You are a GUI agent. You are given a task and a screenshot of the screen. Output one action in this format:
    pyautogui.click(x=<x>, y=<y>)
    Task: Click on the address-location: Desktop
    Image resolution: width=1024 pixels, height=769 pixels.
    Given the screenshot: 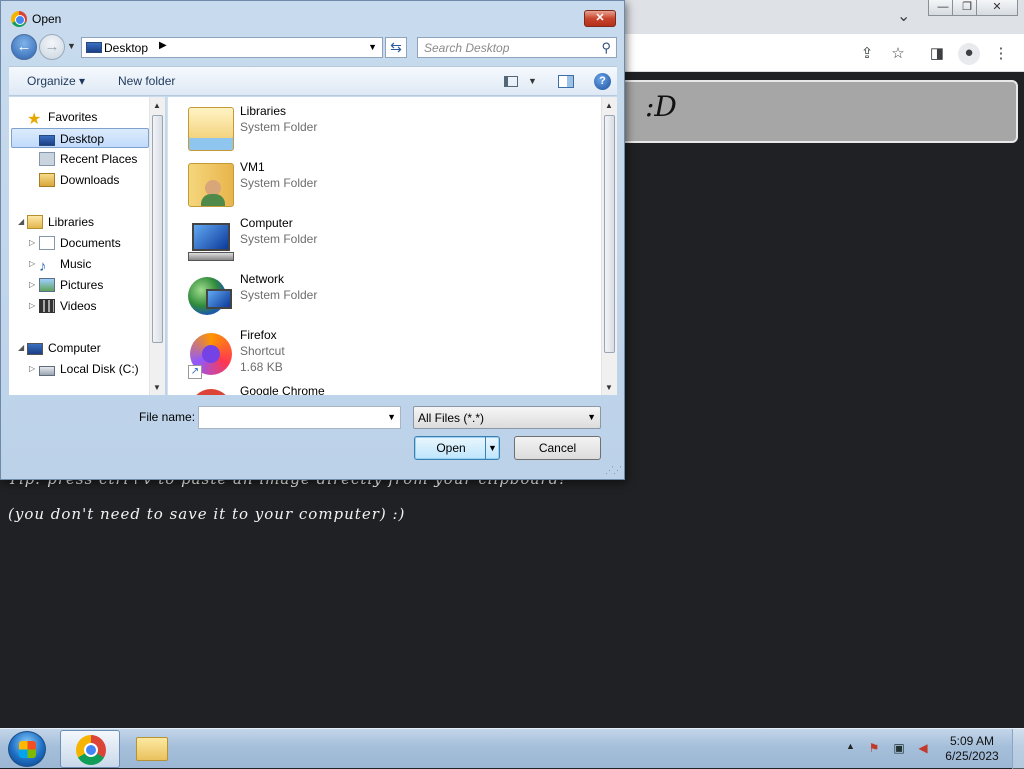 What is the action you would take?
    pyautogui.click(x=126, y=48)
    